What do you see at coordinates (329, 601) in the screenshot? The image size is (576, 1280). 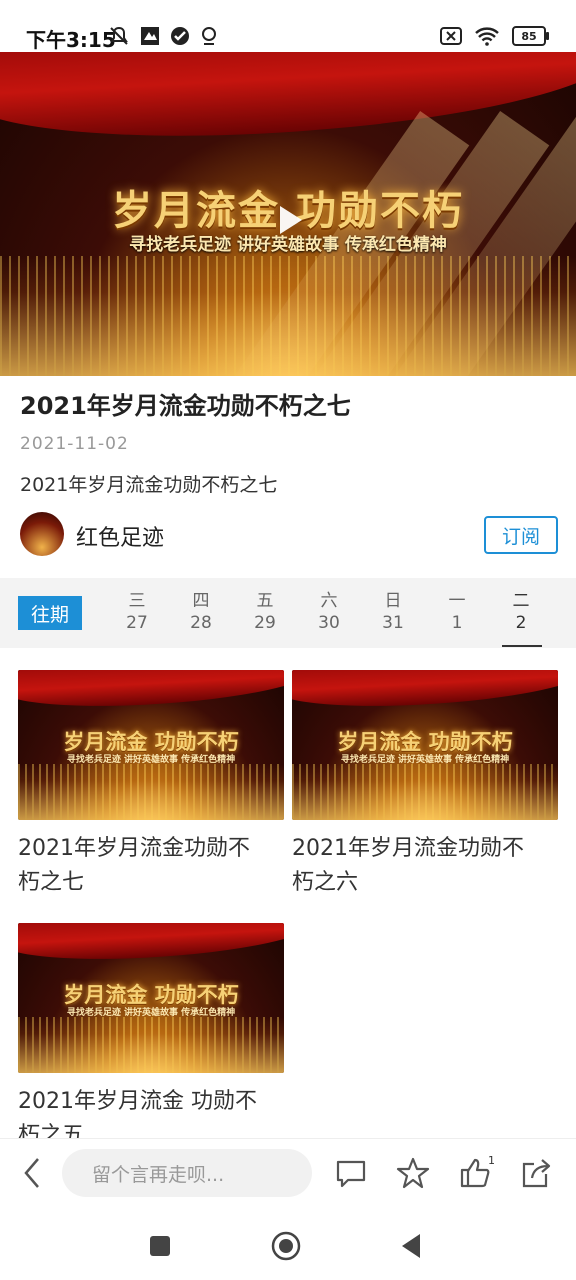 I see `date-tab-weekday: 六` at bounding box center [329, 601].